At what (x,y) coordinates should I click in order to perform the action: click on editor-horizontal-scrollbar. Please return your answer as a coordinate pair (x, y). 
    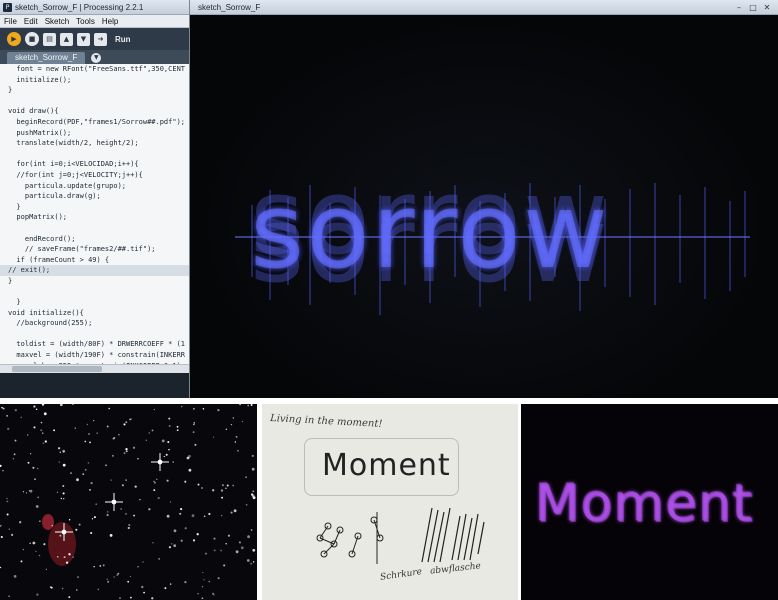
    Looking at the image, I should click on (94, 368).